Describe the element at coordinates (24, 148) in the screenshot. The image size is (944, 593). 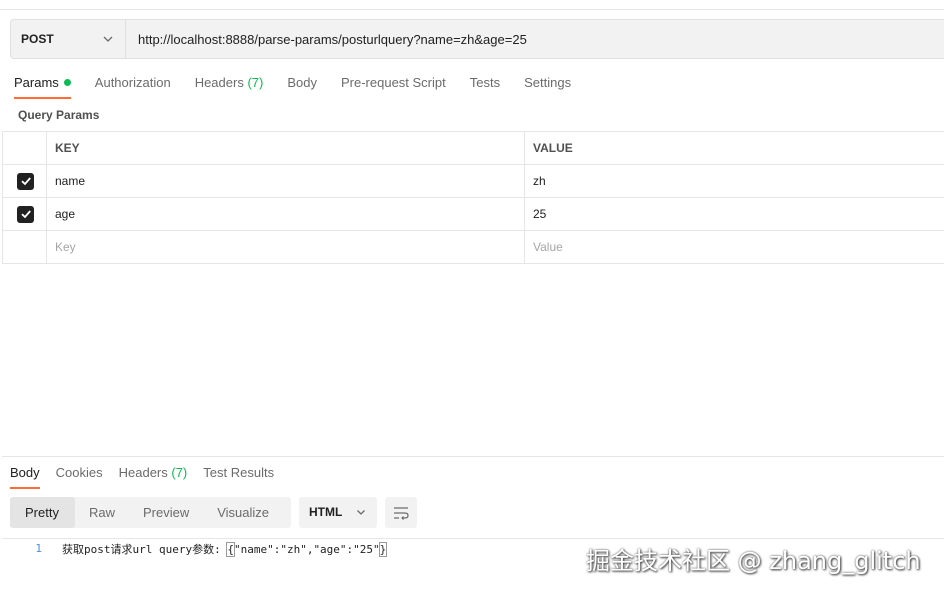
I see `header-check-cell` at that location.